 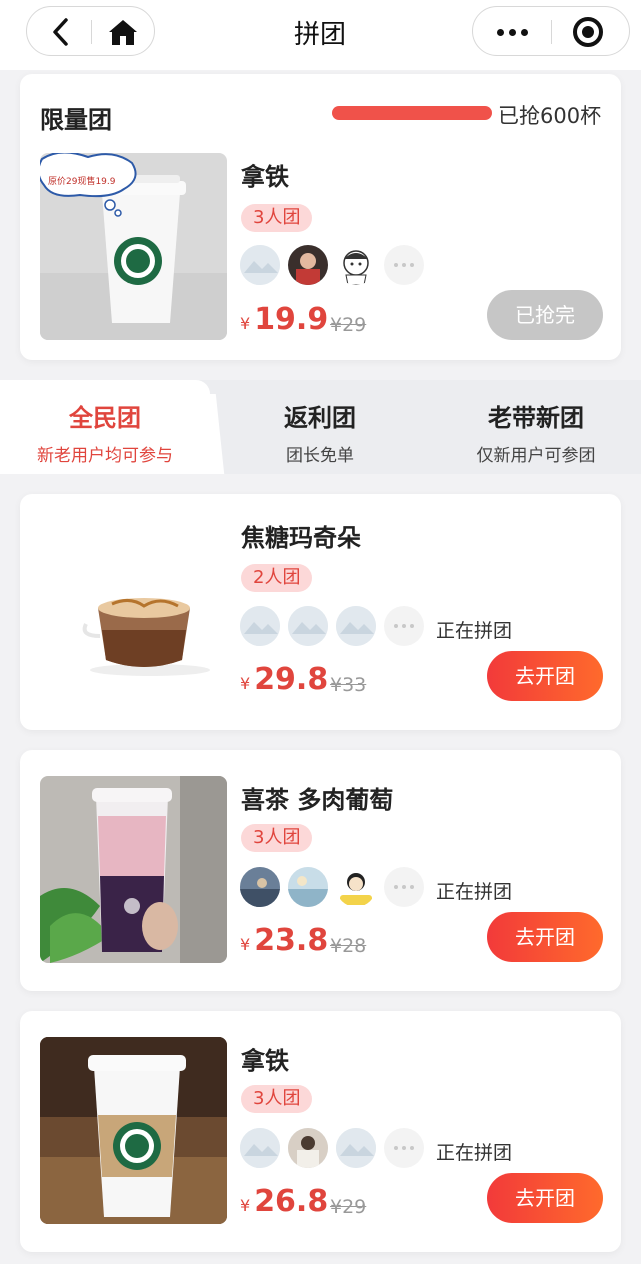 I want to click on group-price: ¥23.8, so click(x=284, y=940).